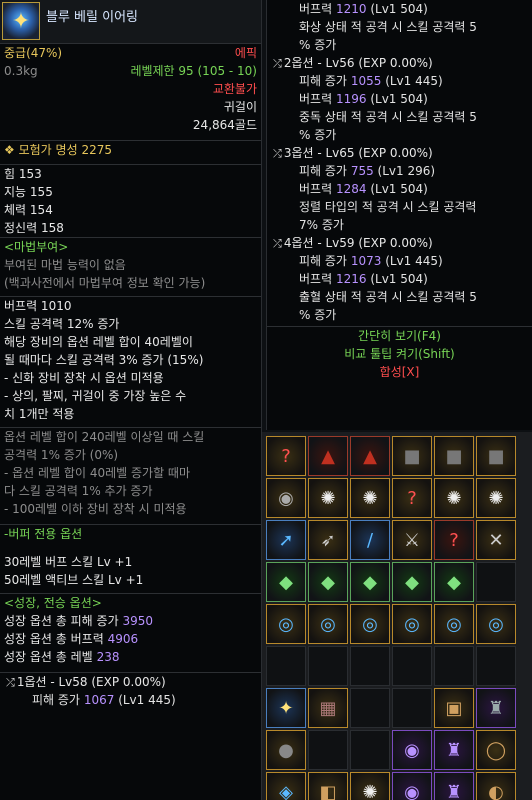 The width and height of the screenshot is (532, 800). Describe the element at coordinates (96, 150) in the screenshot. I see `fame-value: 2275` at that location.